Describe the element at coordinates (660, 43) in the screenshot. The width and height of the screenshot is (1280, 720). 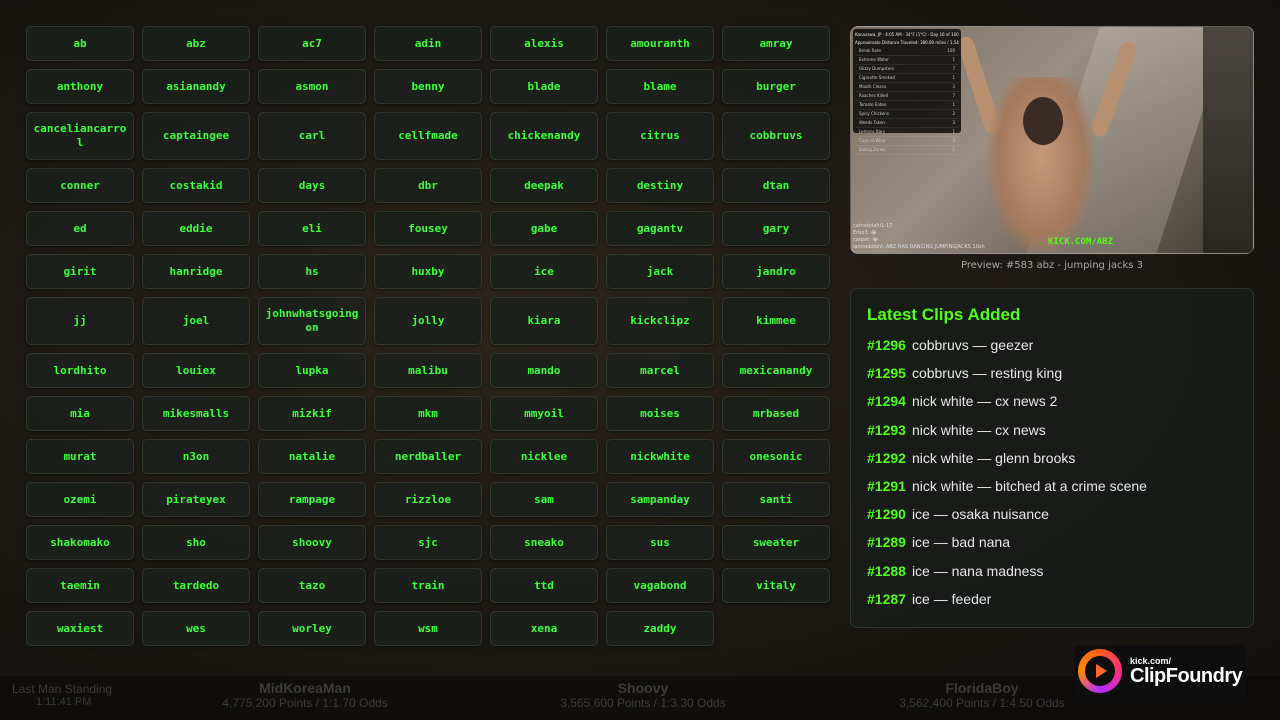
I see `clip-button-amouranth: amouranth` at that location.